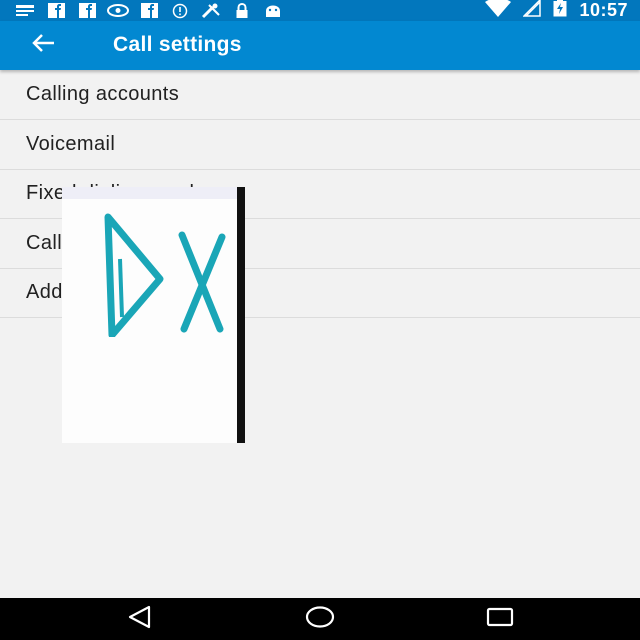  What do you see at coordinates (320, 145) in the screenshot?
I see `list-item-voicemail: Voicemail` at bounding box center [320, 145].